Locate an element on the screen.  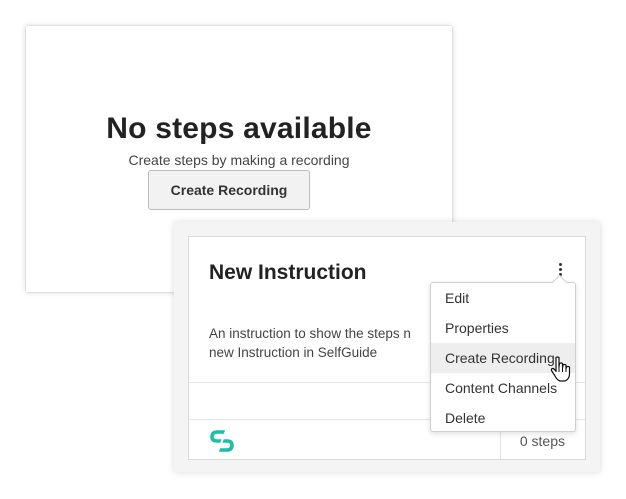
instruction-title: New Instruction is located at coordinates (288, 272).